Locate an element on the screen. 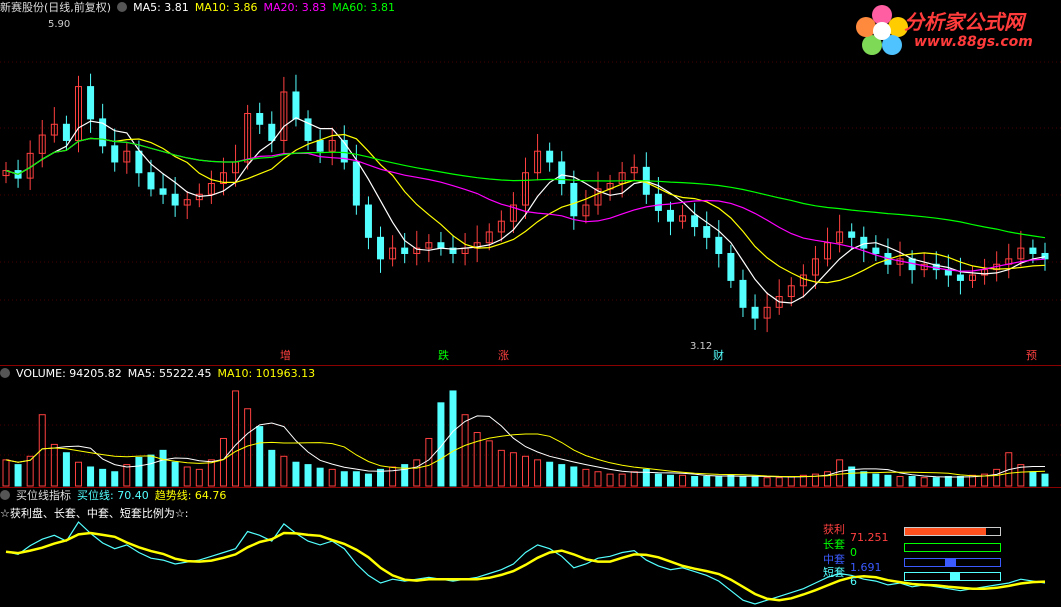 The image size is (1061, 607). legend-short-label: 短套 is located at coordinates (834, 572).